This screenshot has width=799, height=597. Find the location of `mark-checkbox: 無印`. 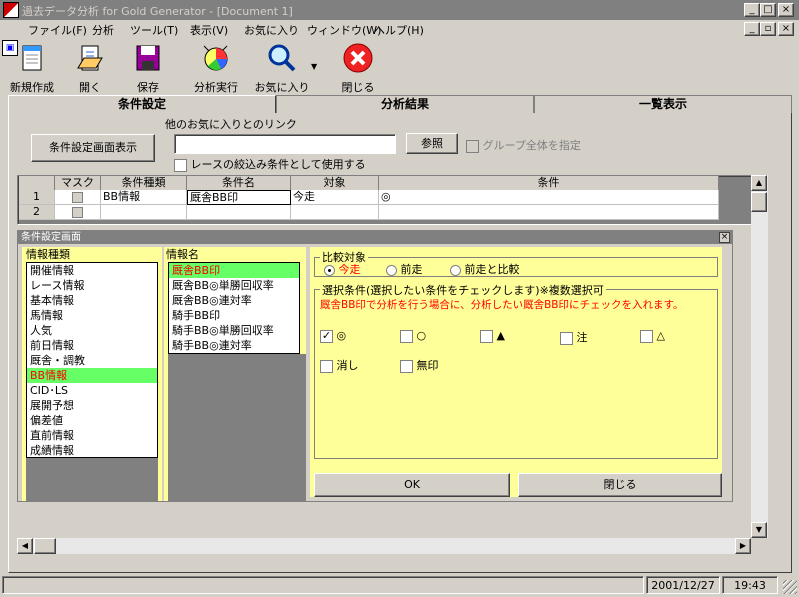

mark-checkbox: 無印 is located at coordinates (419, 365).